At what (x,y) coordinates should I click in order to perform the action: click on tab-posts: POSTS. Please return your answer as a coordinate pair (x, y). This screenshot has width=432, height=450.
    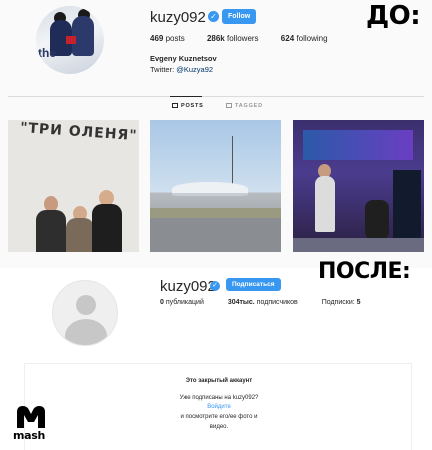
    Looking at the image, I should click on (188, 106).